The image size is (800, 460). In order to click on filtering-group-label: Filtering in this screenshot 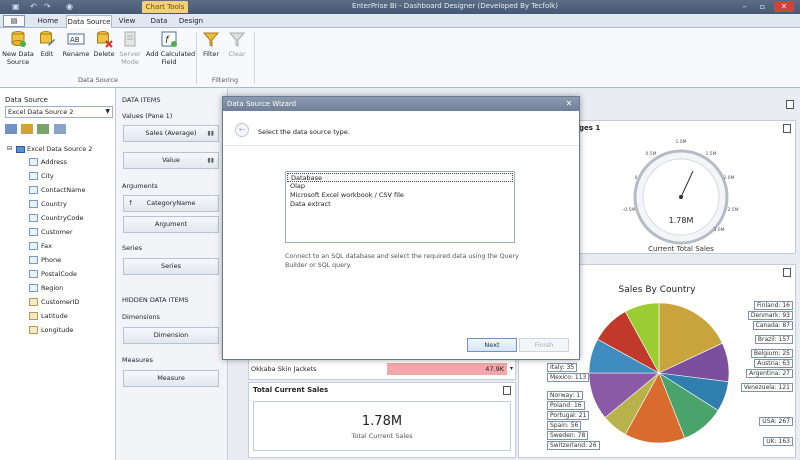, I will do `click(225, 80)`.